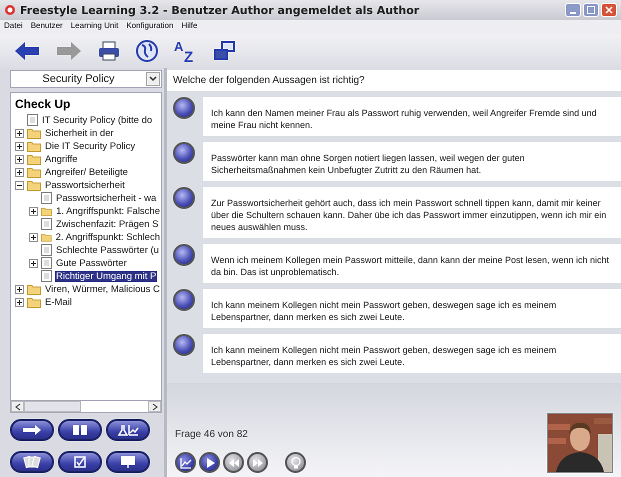 Image resolution: width=621 pixels, height=477 pixels. I want to click on tree-item: E-Mail, so click(58, 302).